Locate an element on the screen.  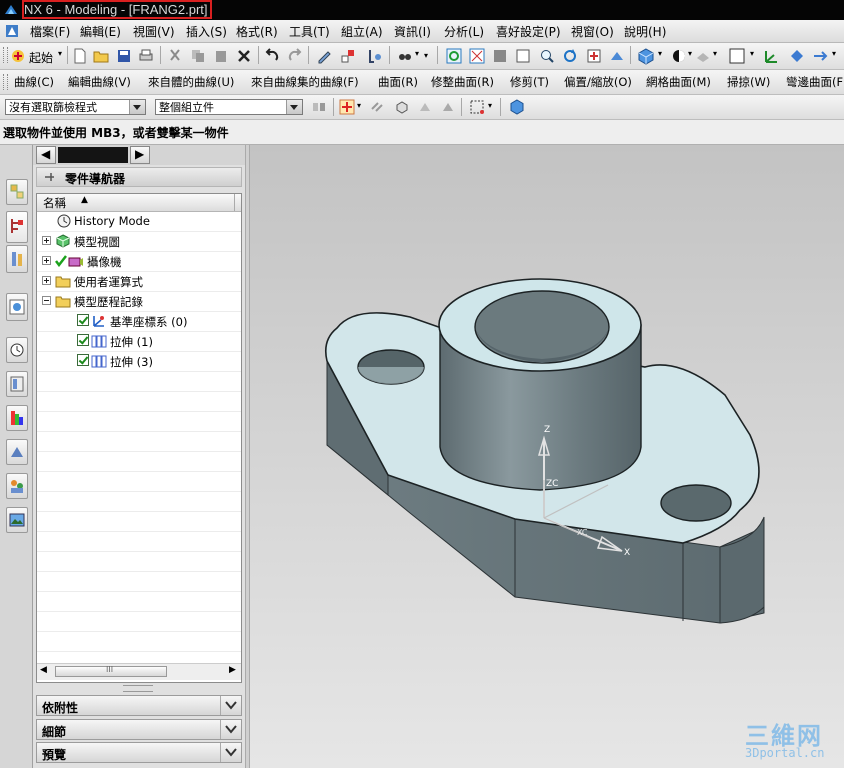
rectangle-select-icon is located at coordinates (477, 107).